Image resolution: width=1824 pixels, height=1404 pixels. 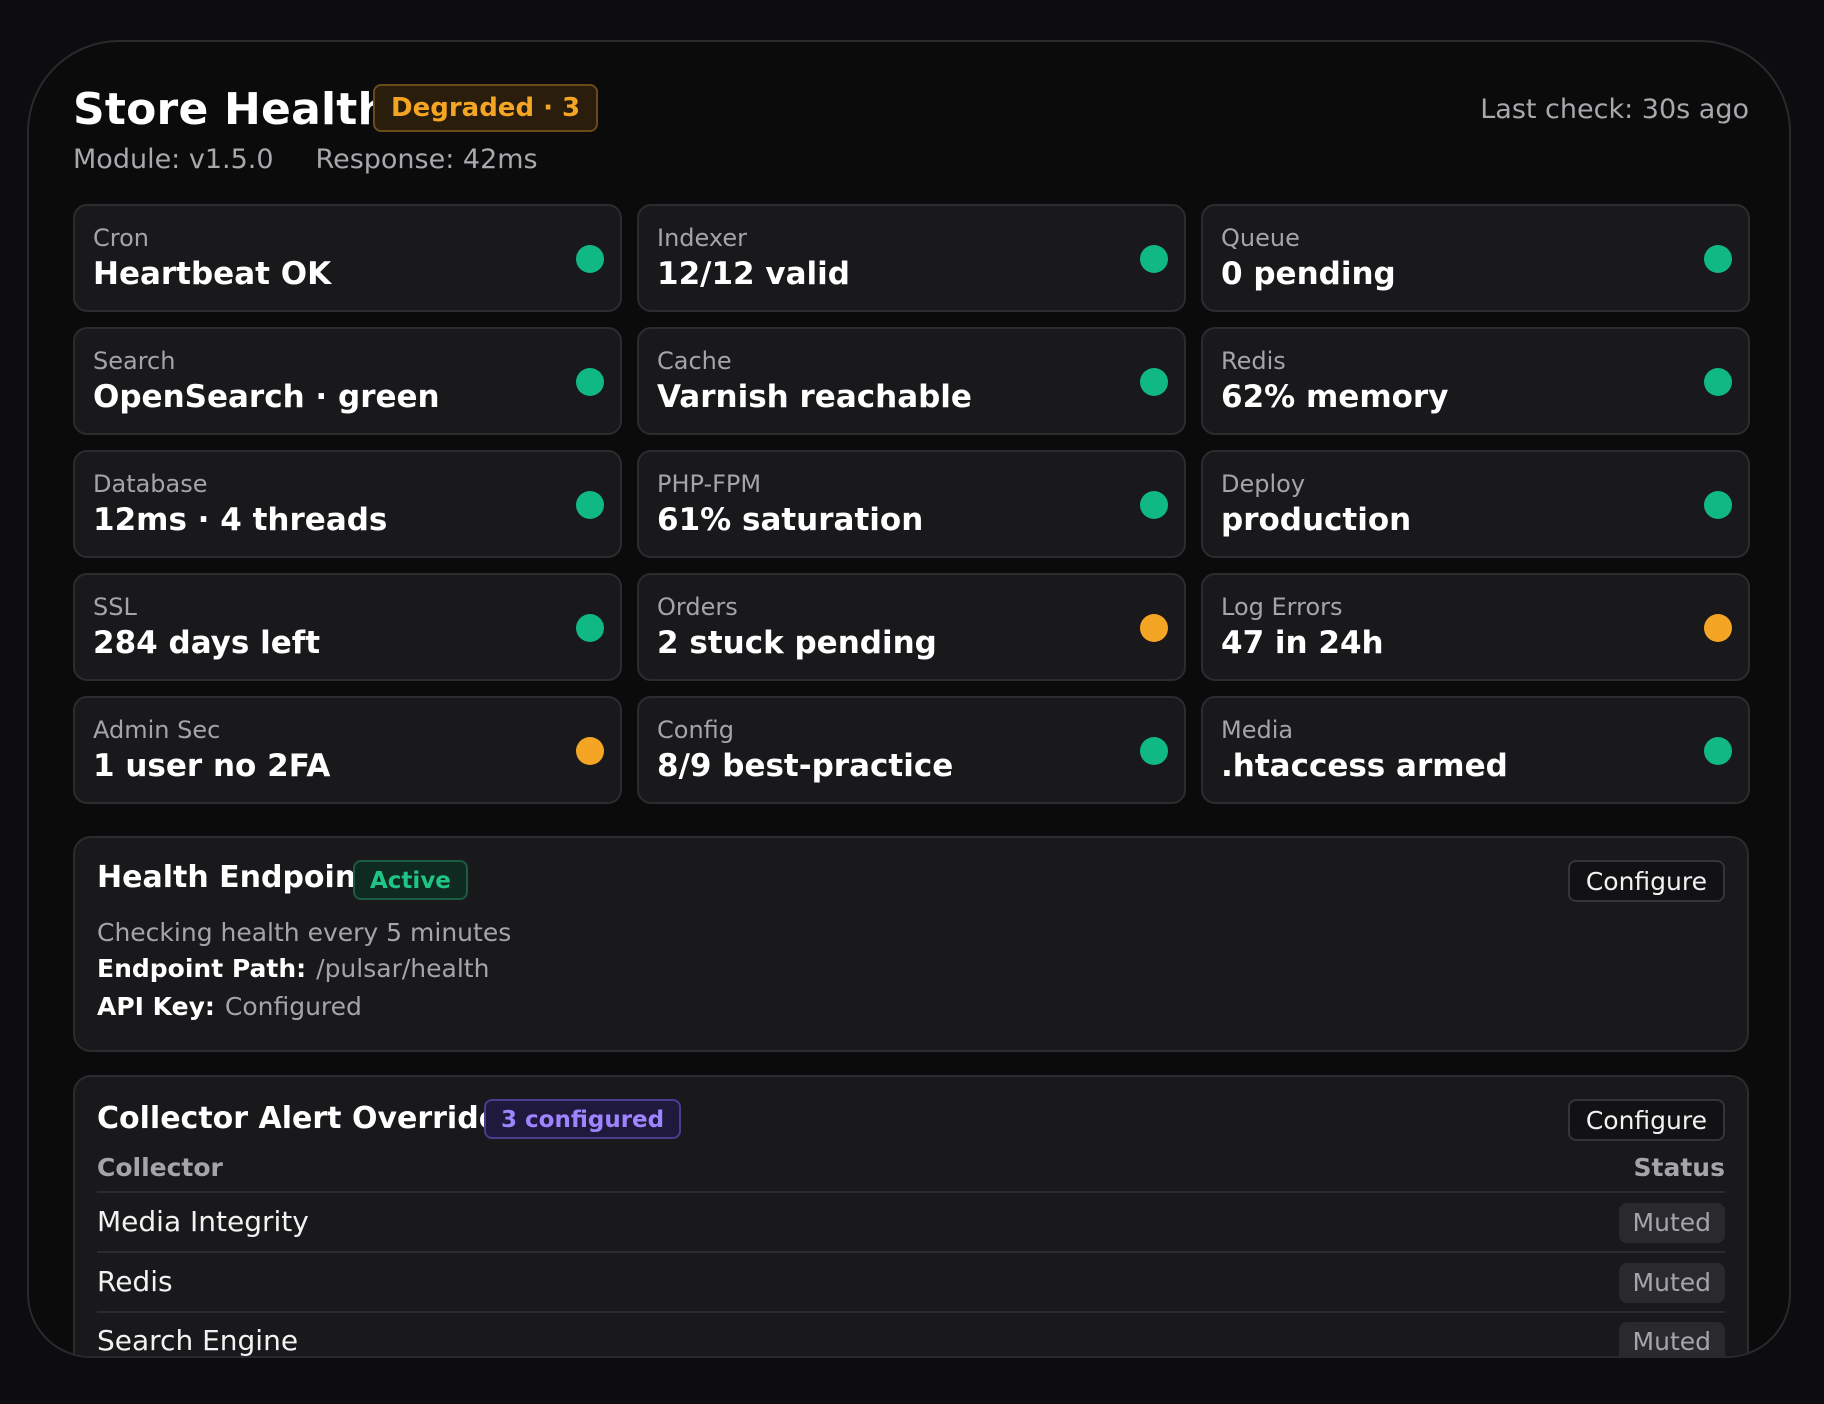 What do you see at coordinates (307, 1118) in the screenshot?
I see `collector-overrides-title: Collector Alert Overrides` at bounding box center [307, 1118].